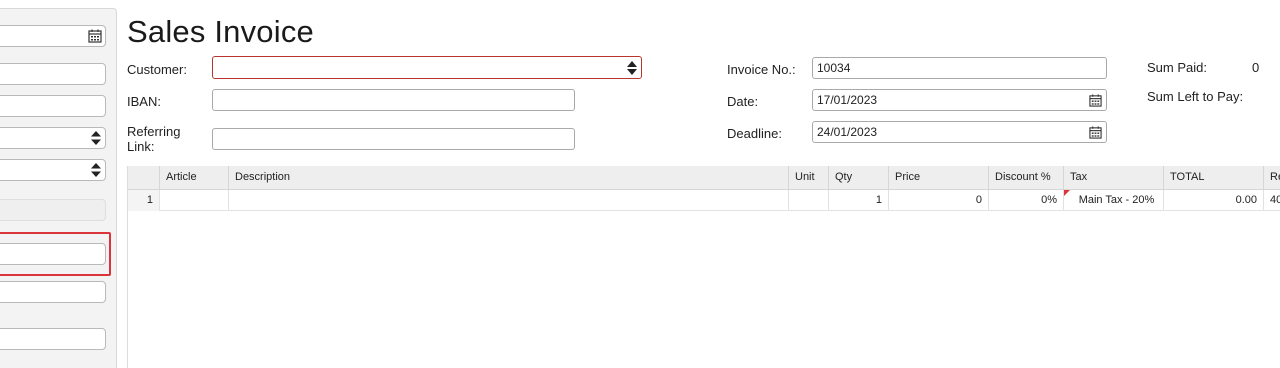  I want to click on deadline-label: Deadline:, so click(754, 133).